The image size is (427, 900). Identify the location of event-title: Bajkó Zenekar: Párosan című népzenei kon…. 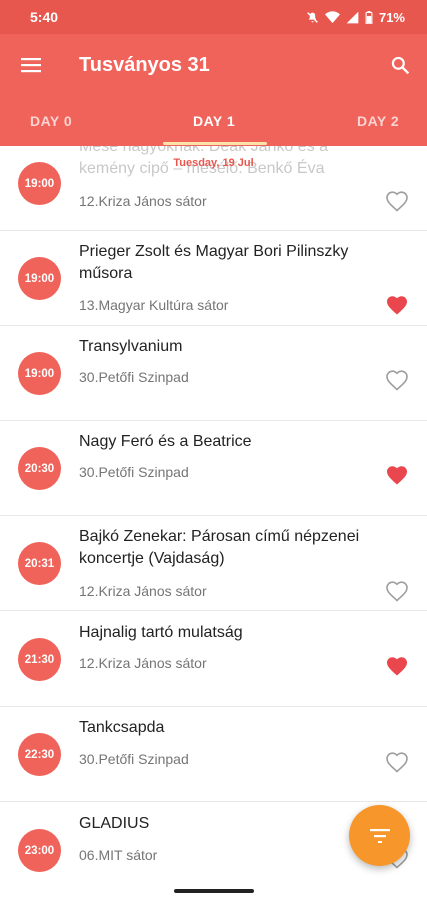
(219, 547).